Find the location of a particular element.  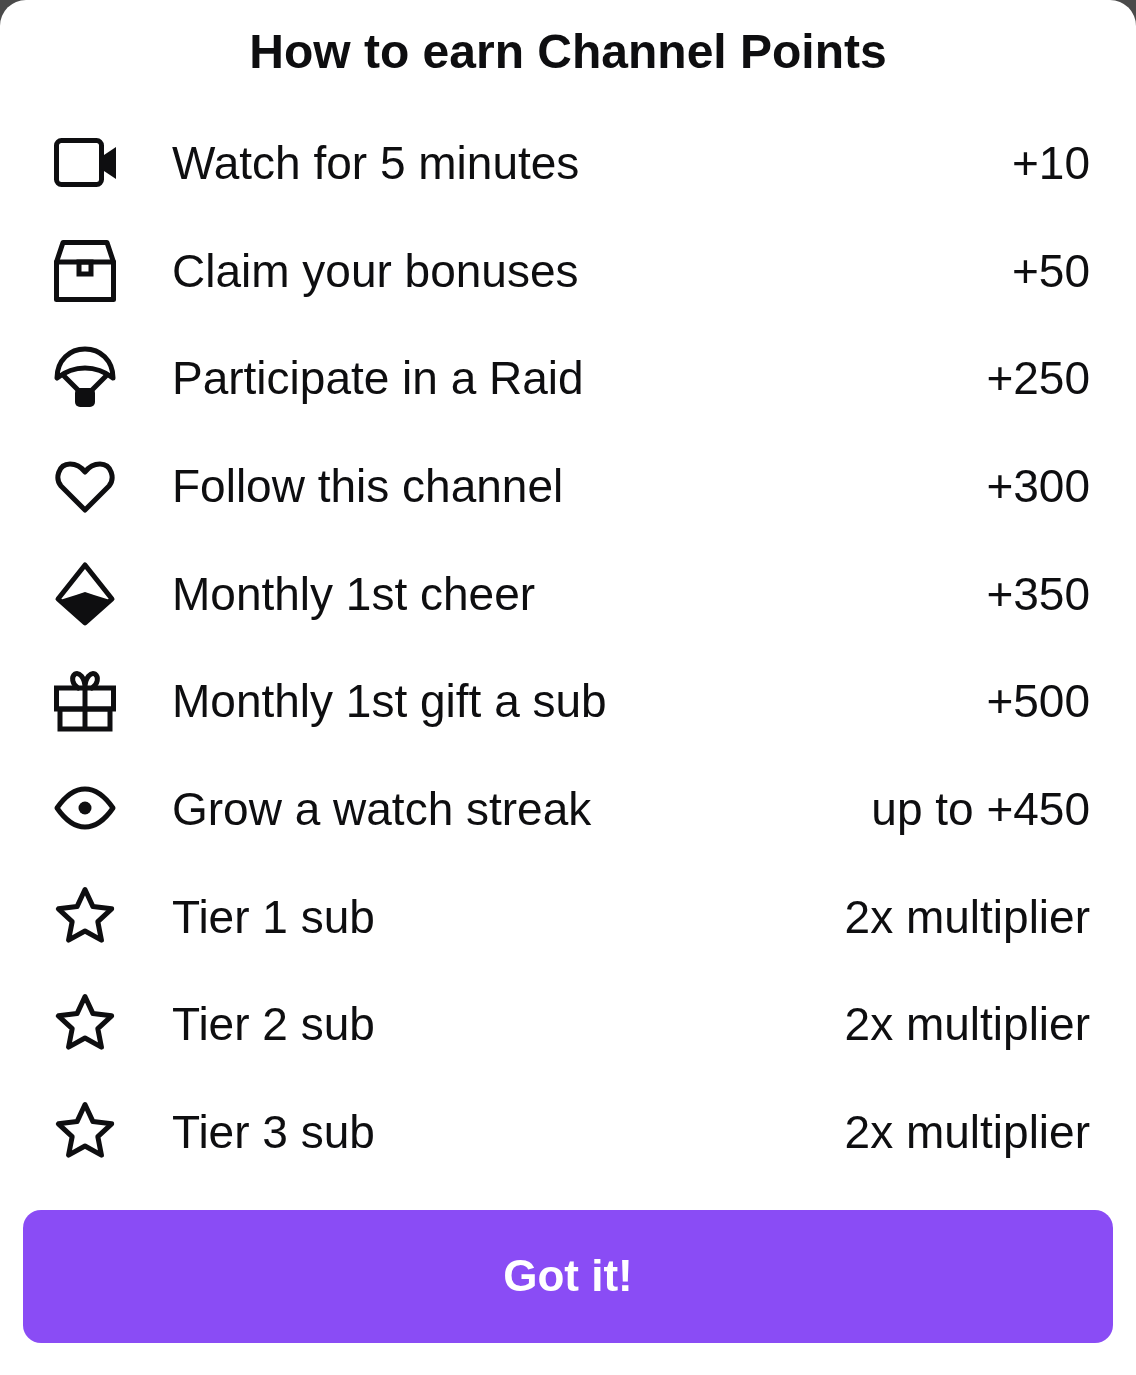

confirm-button: Got it! is located at coordinates (568, 1276).